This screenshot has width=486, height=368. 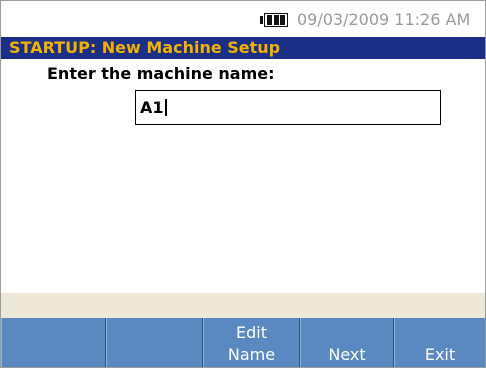 I want to click on text-caret, so click(x=165, y=107).